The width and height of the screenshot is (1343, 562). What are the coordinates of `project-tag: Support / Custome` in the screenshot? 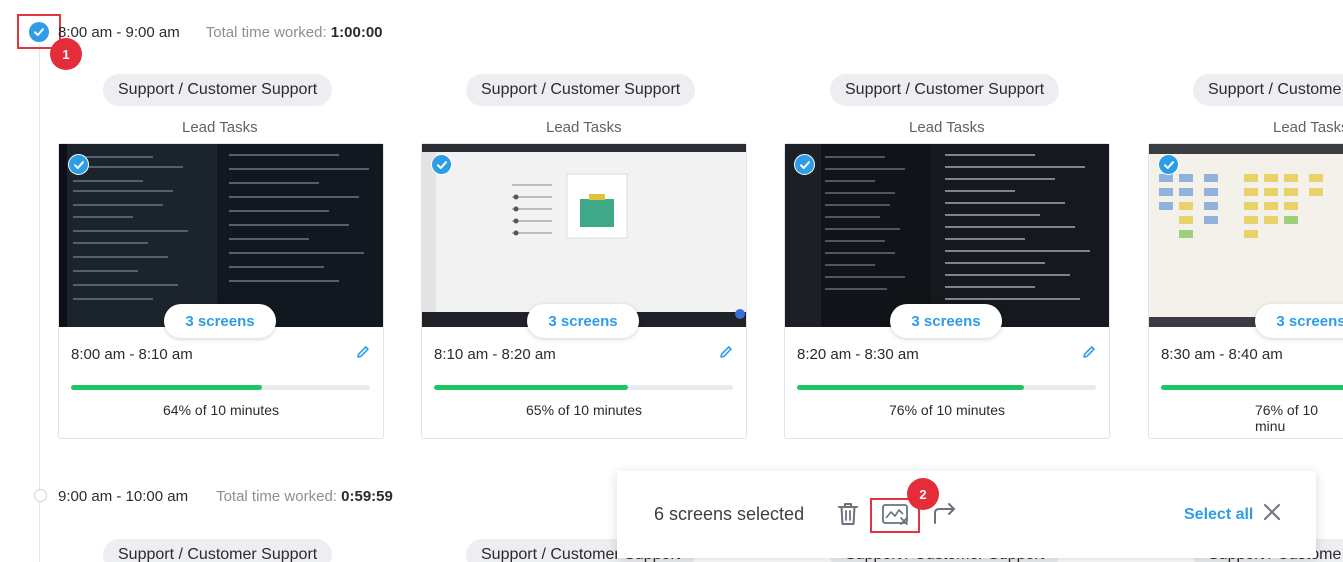 It's located at (1268, 90).